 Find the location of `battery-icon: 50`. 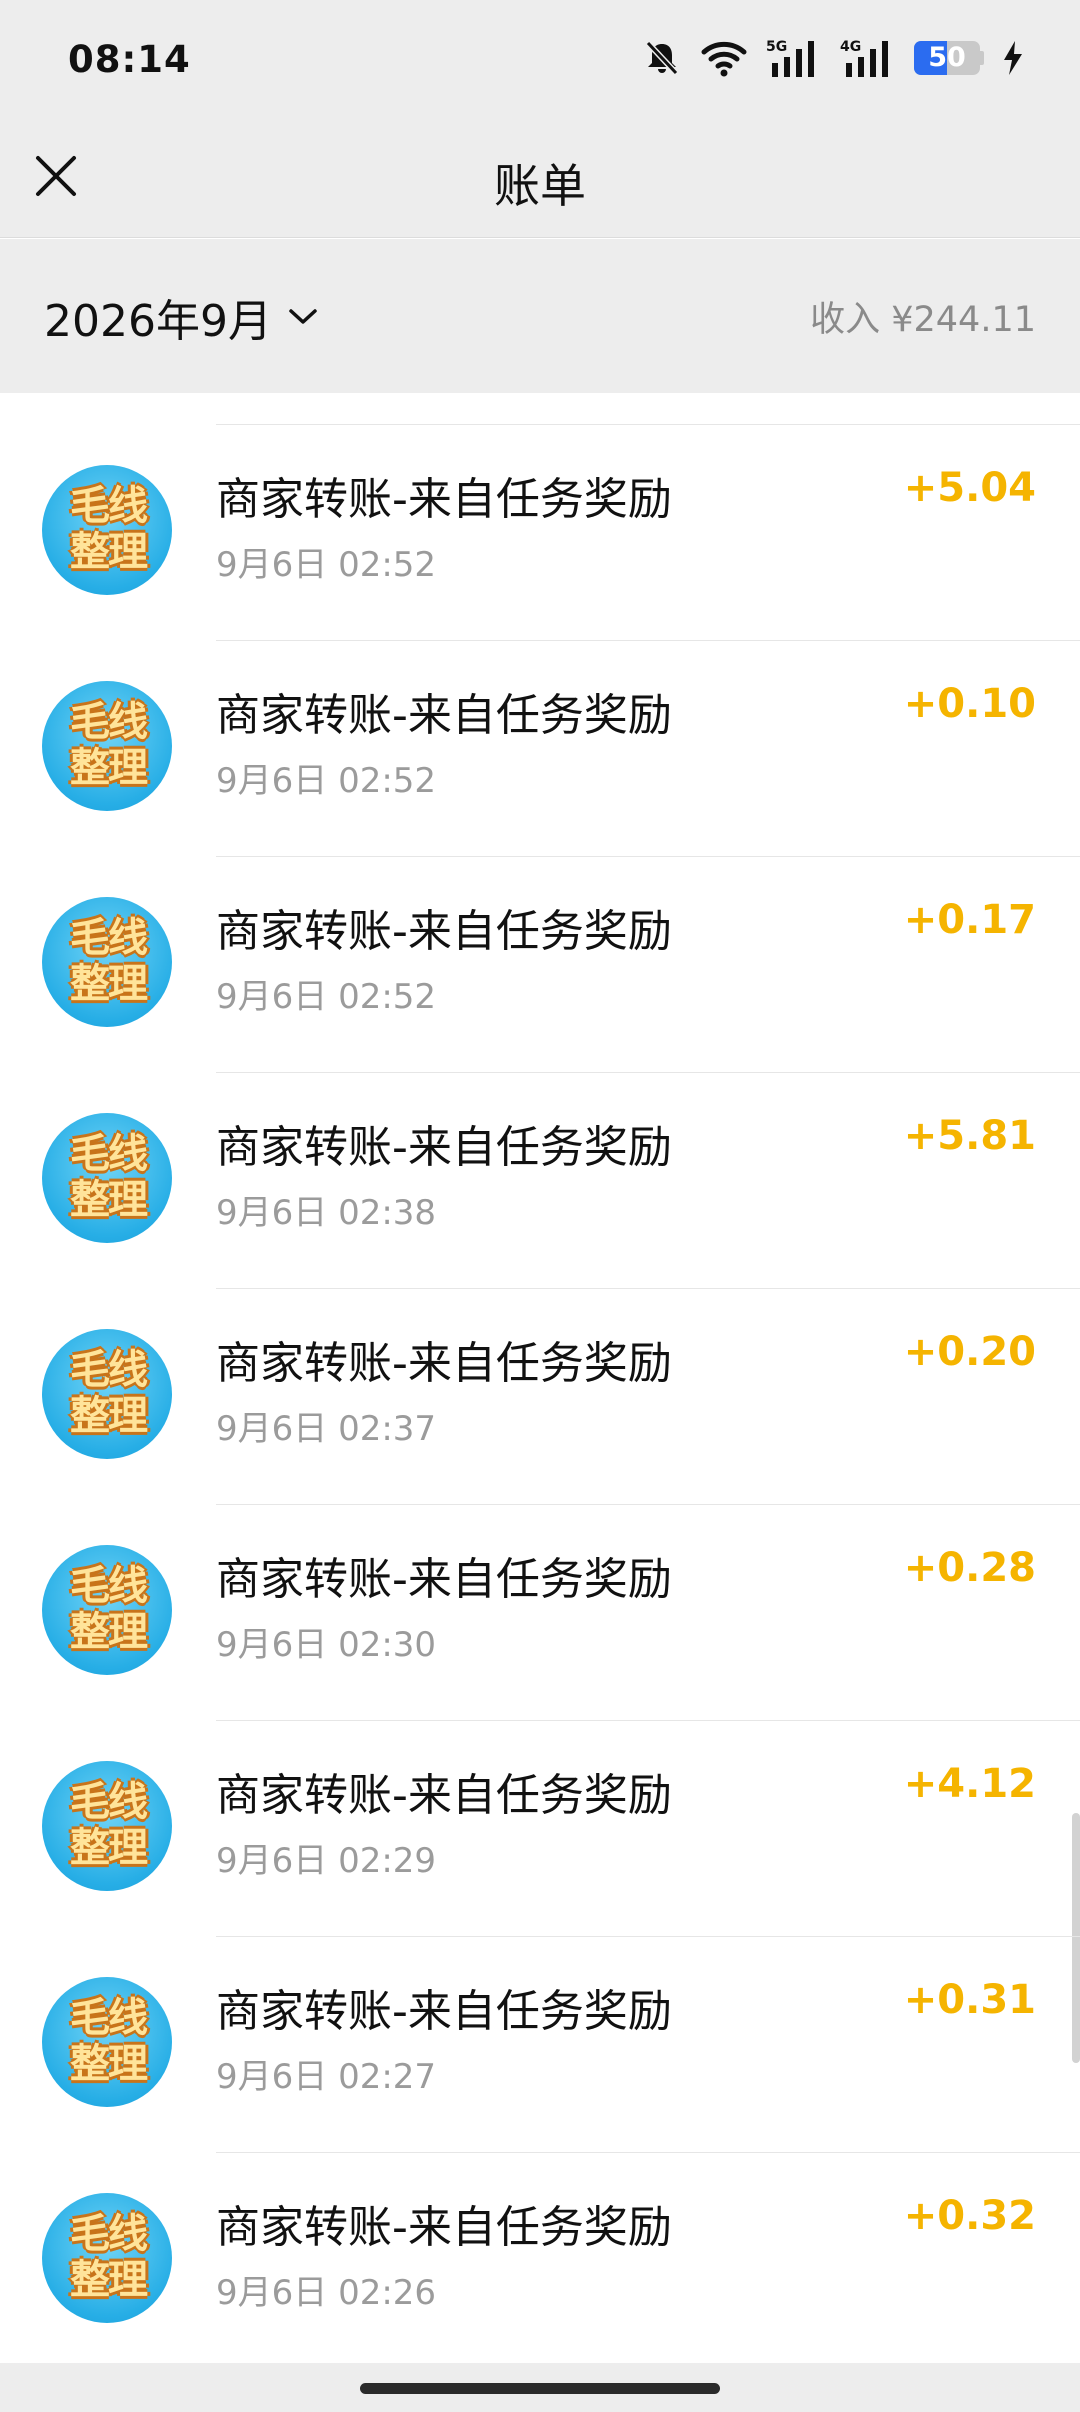

battery-icon: 50 is located at coordinates (949, 58).